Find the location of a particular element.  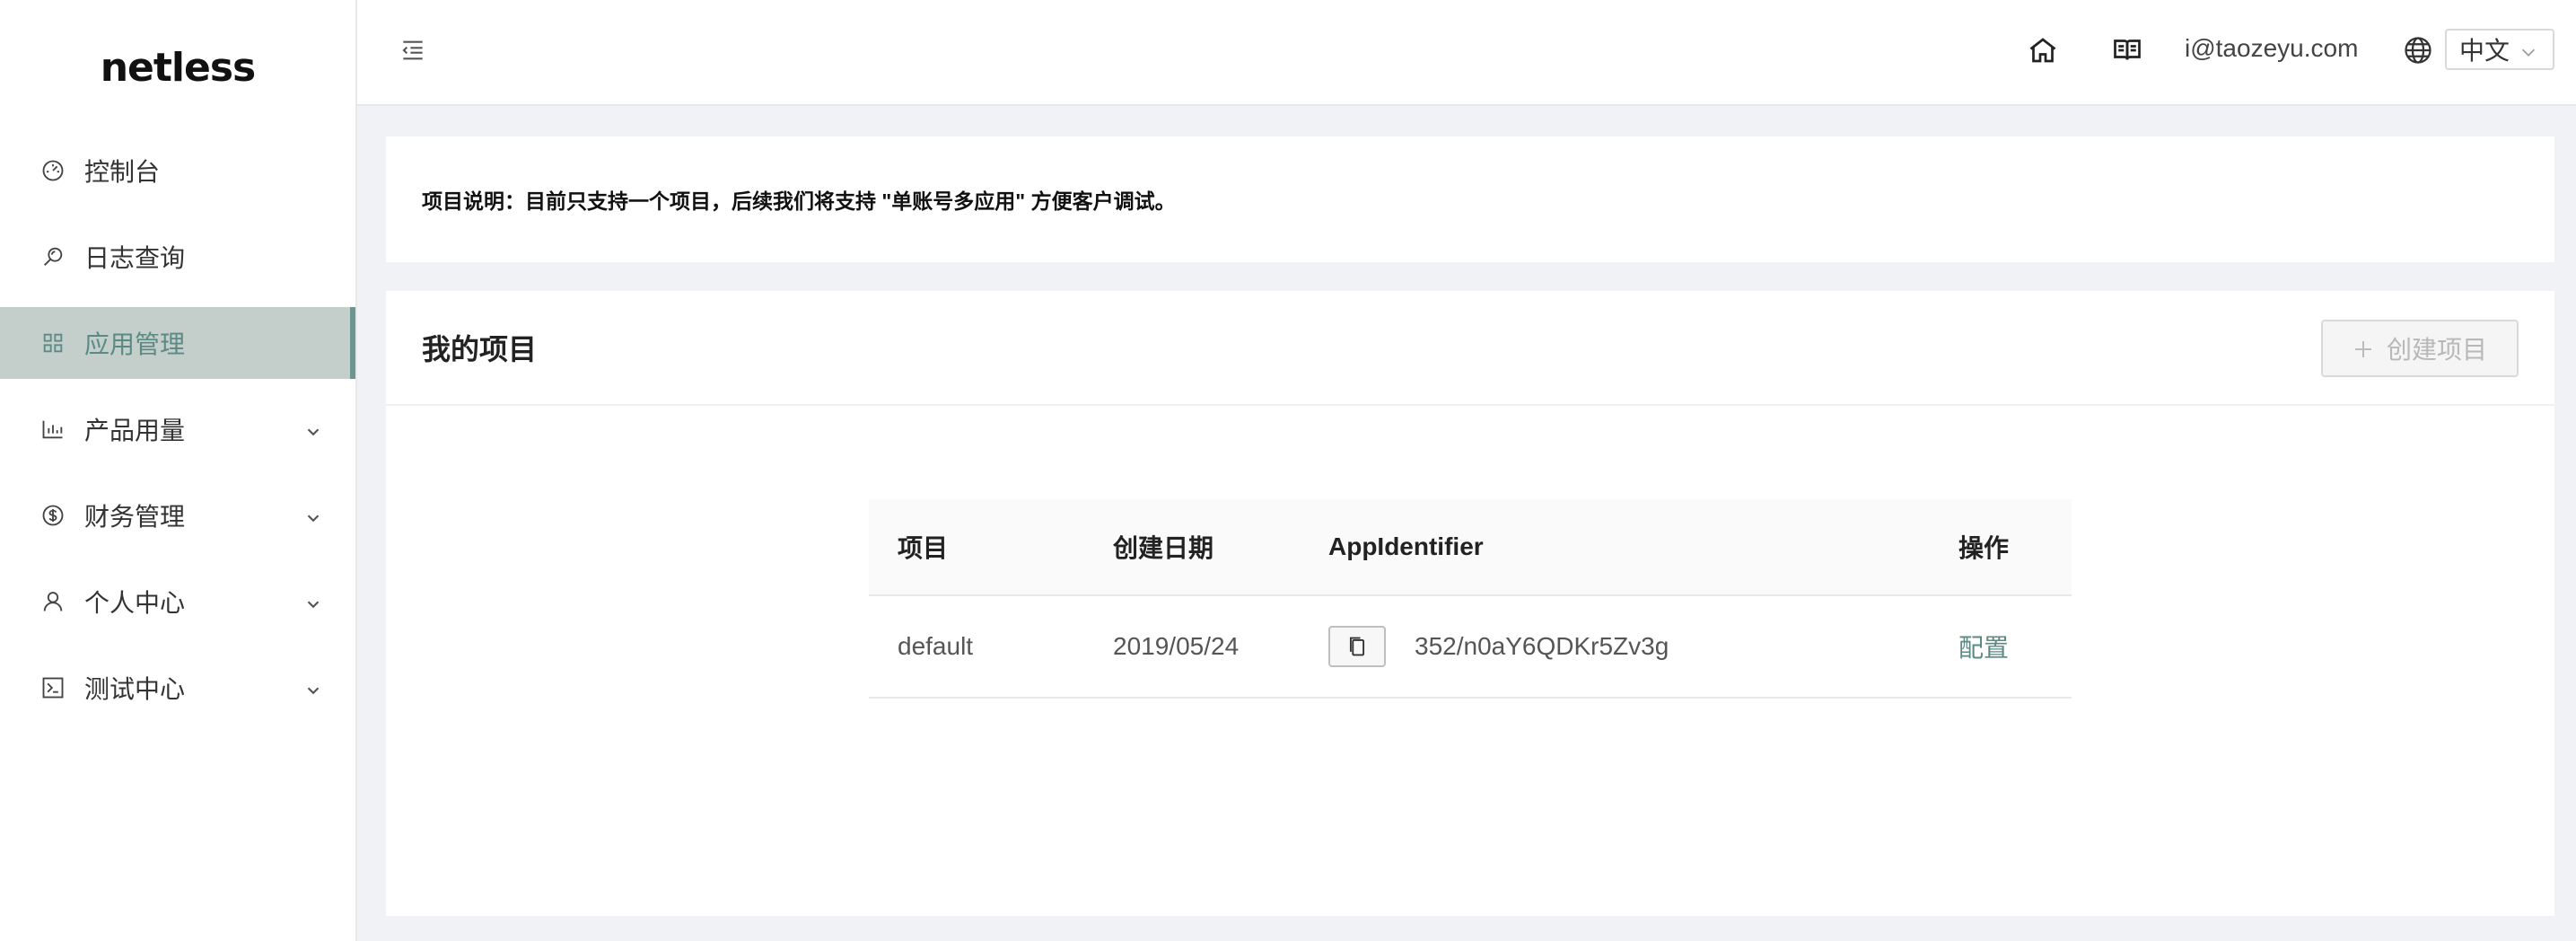

bar-chart-icon is located at coordinates (52, 429).